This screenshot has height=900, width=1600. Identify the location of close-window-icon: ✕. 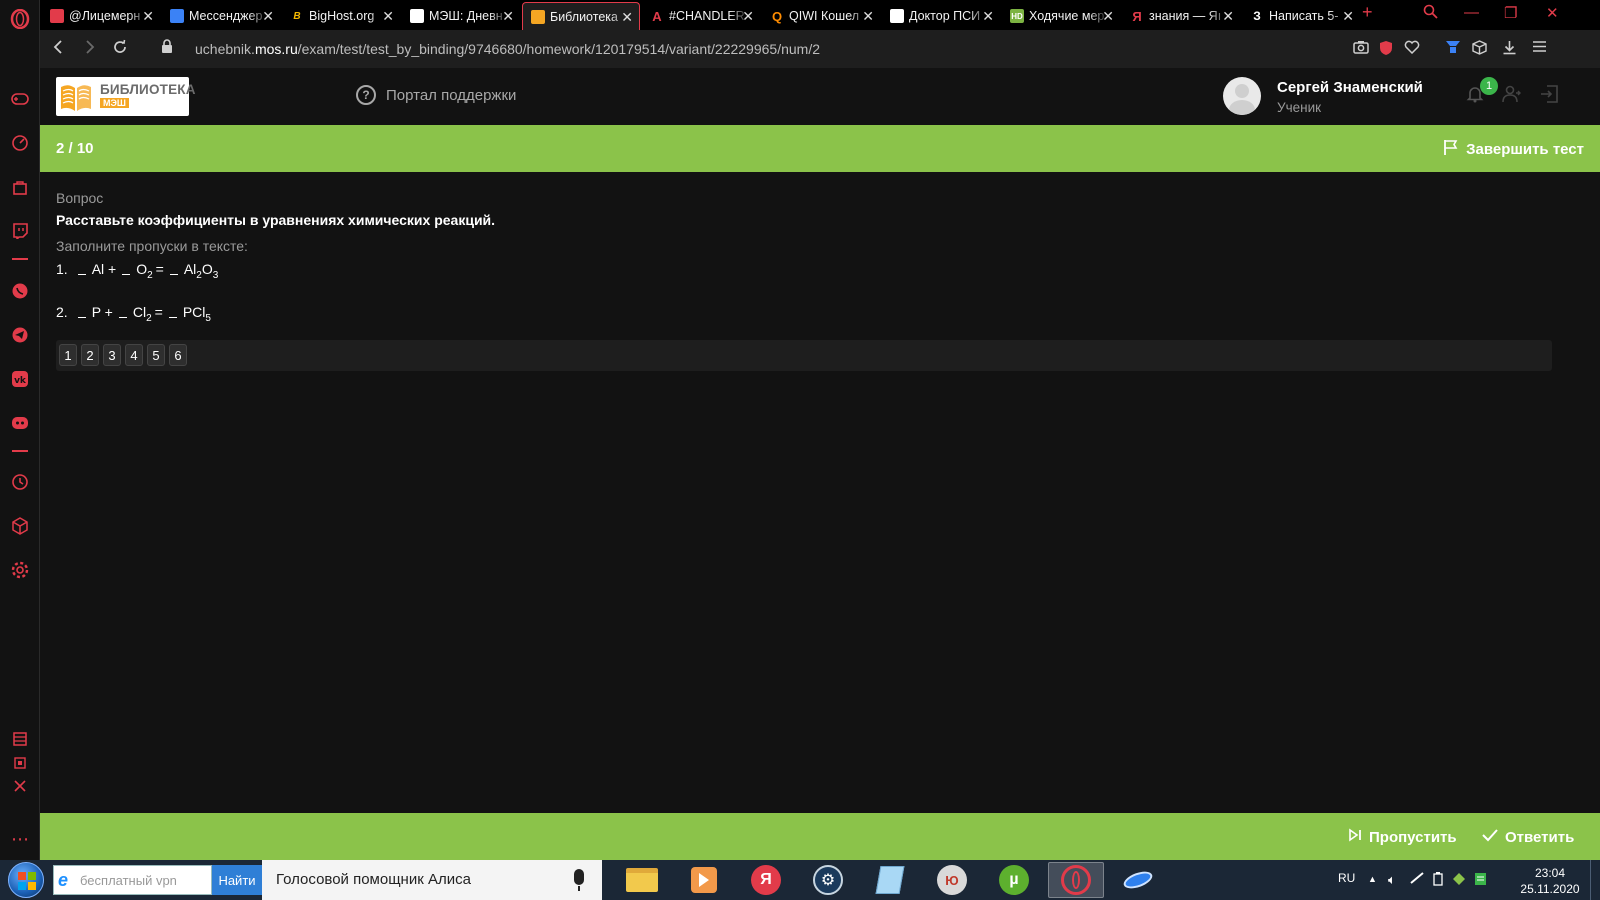
(1552, 13).